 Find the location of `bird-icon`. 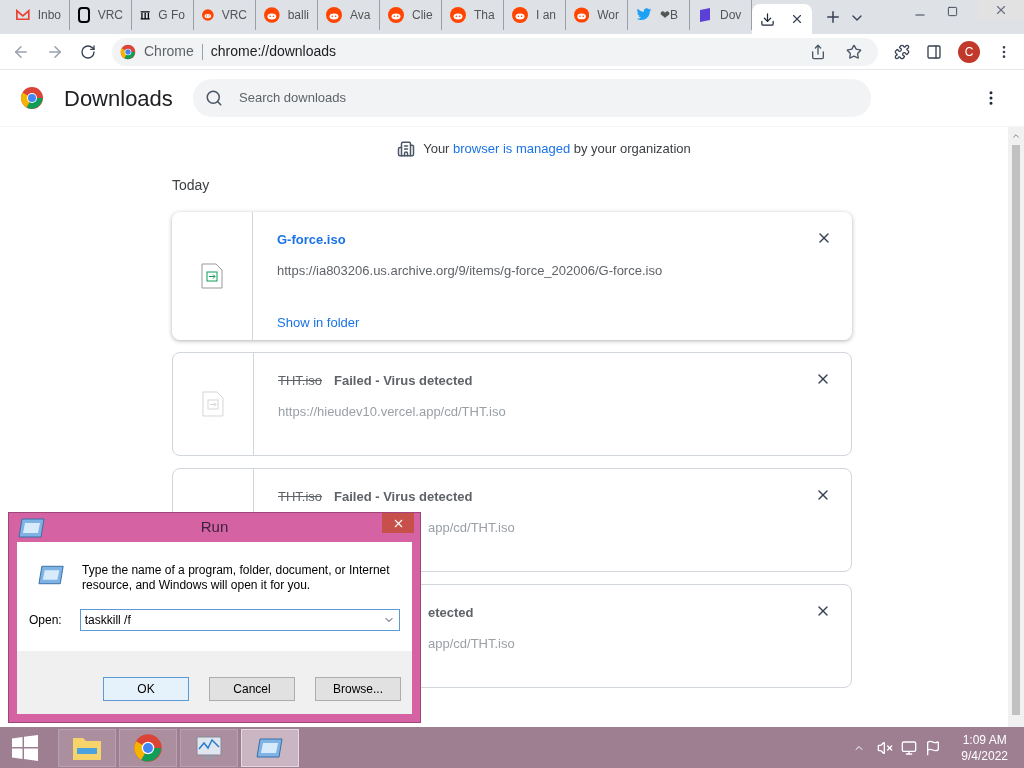

bird-icon is located at coordinates (644, 15).